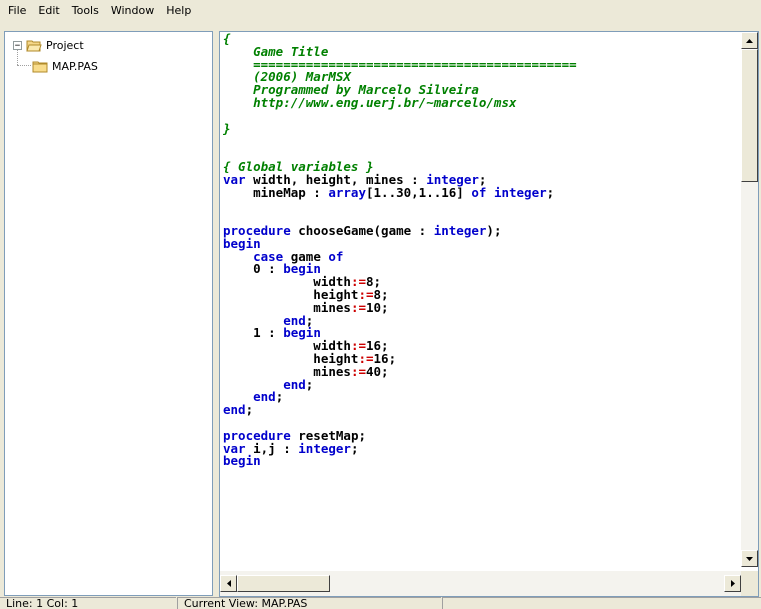 The image size is (761, 609). I want to click on code-token: [1..30,1..16], so click(419, 192).